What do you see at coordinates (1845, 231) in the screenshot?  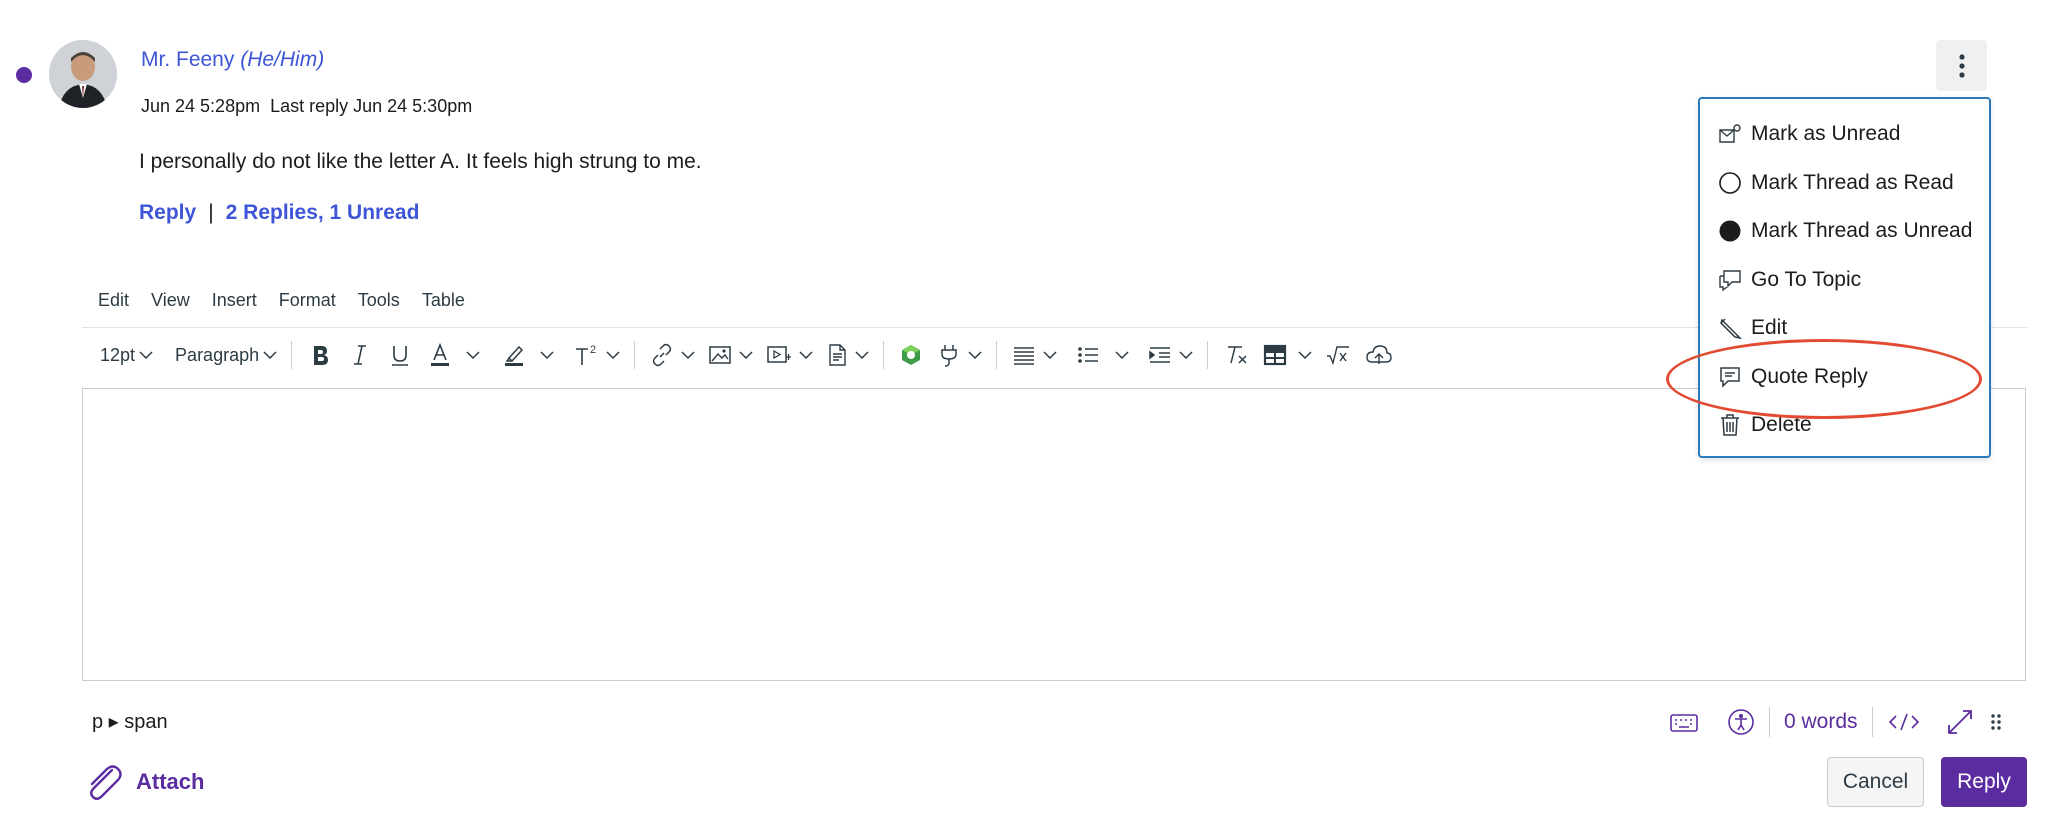 I see `menu-item-mark-thread-unread: Mark Thread as Unread` at bounding box center [1845, 231].